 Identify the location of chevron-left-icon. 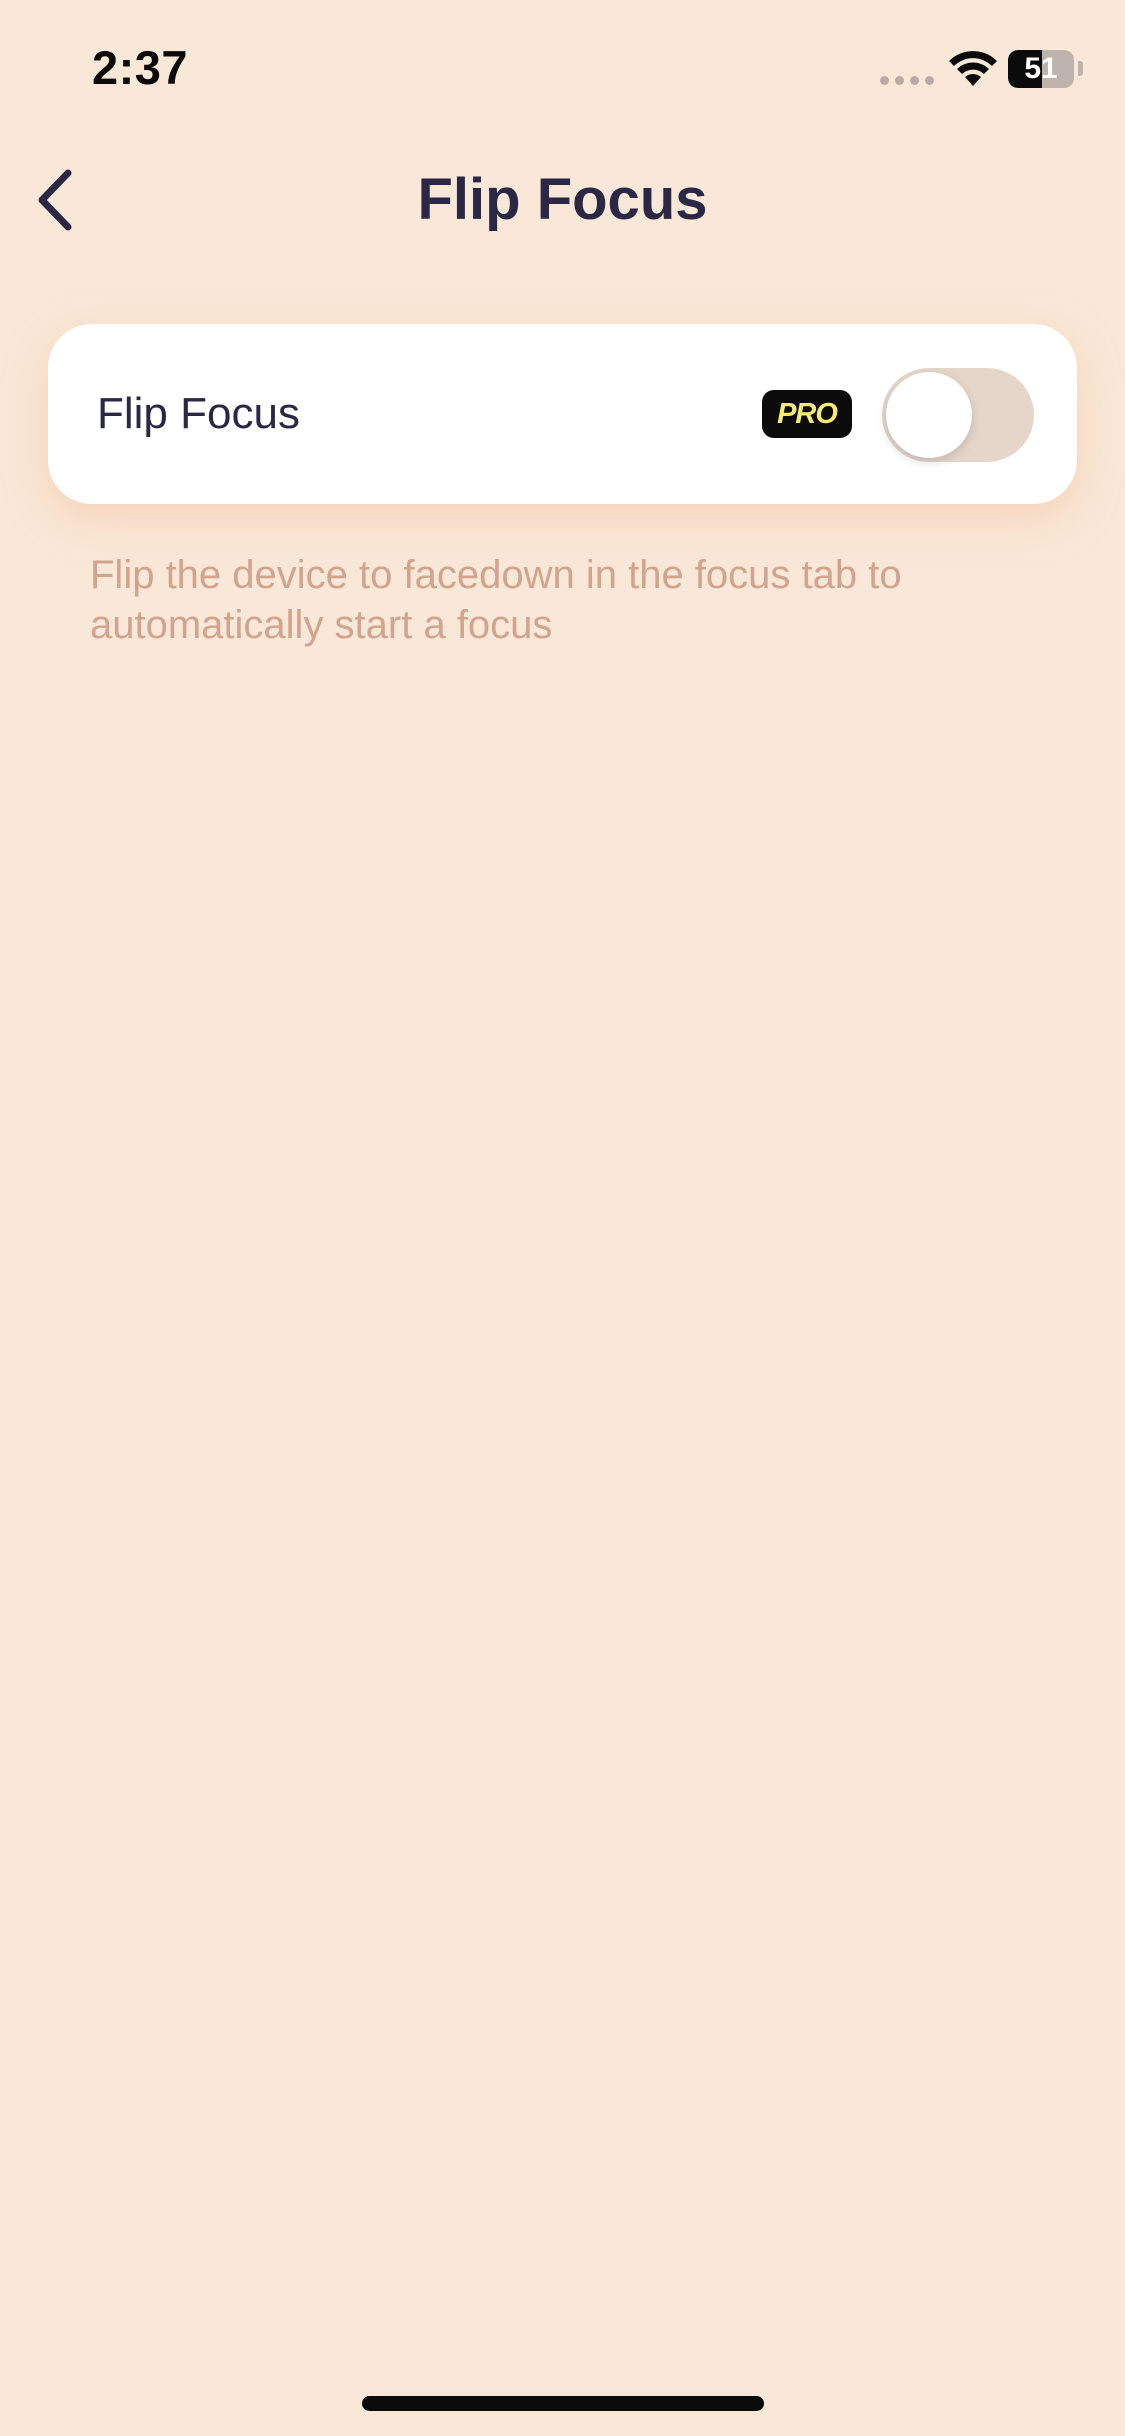
(55, 200).